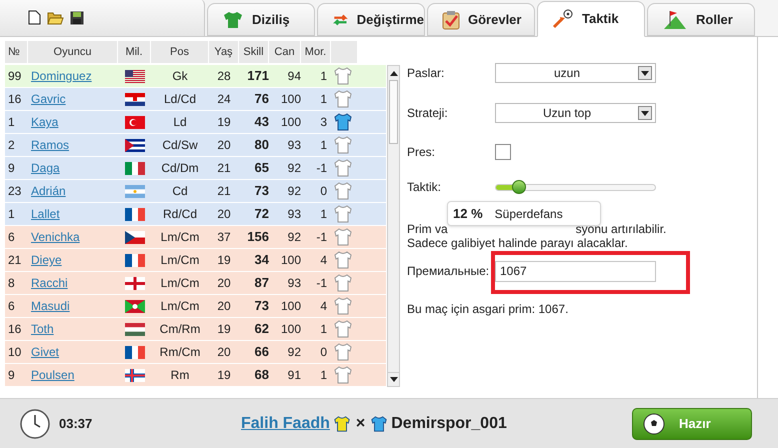  What do you see at coordinates (361, 424) in the screenshot?
I see `versus-sign: ×` at bounding box center [361, 424].